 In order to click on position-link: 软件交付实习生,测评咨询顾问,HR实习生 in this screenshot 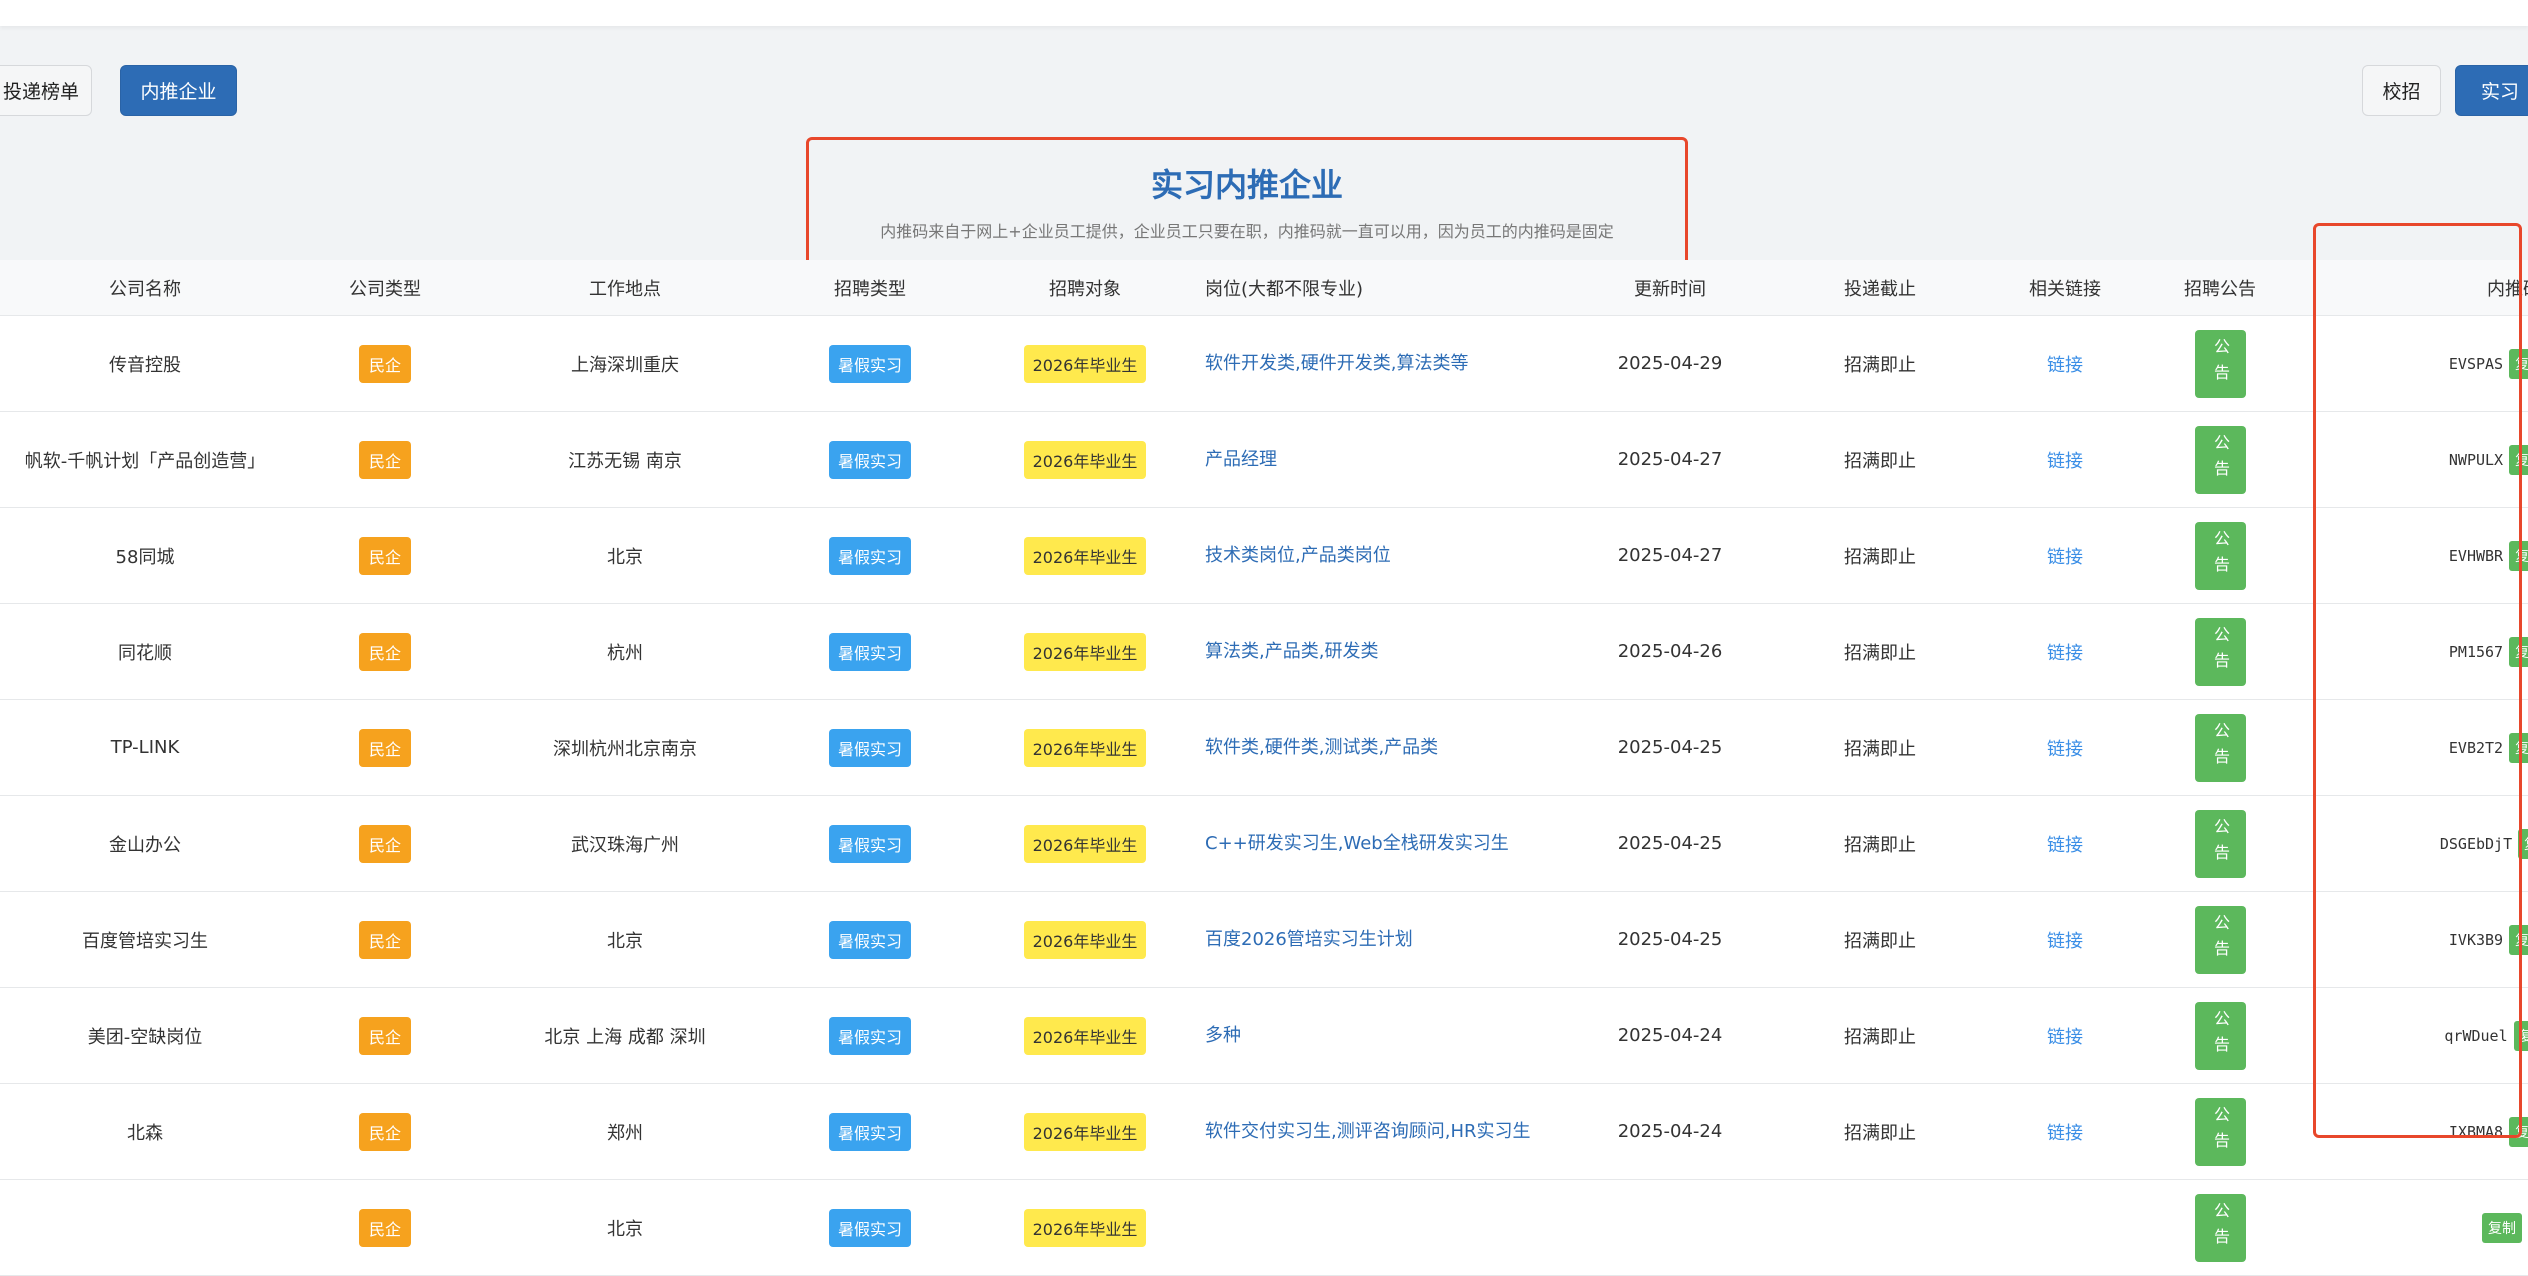, I will do `click(1367, 1132)`.